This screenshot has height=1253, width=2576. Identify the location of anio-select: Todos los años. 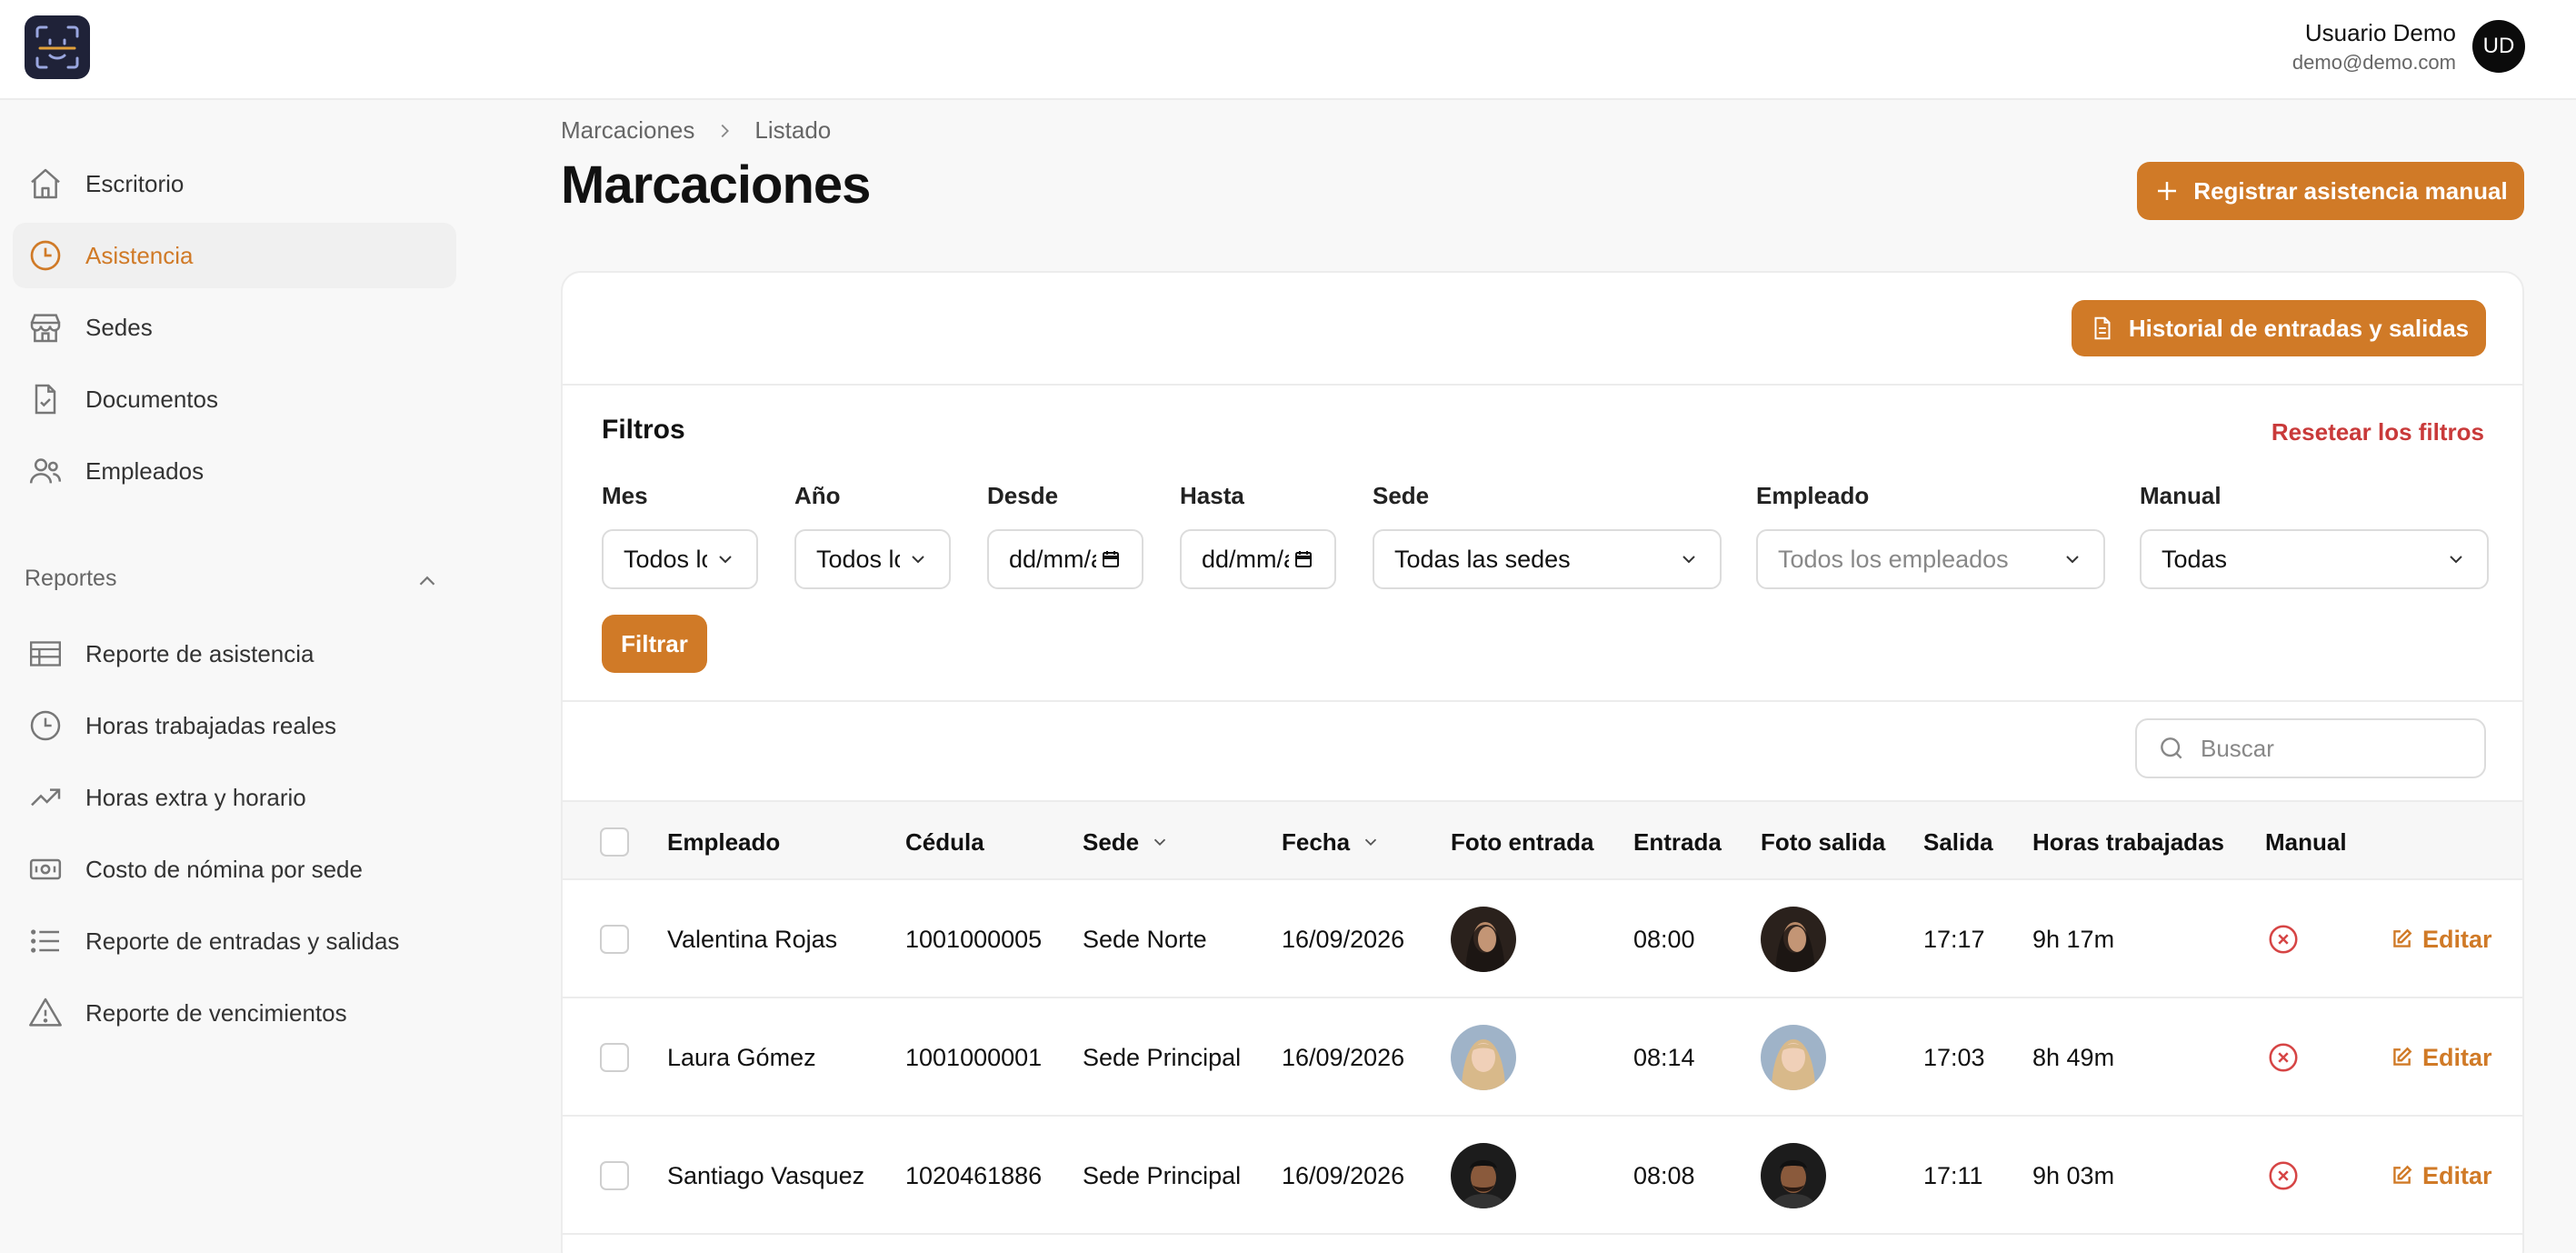
(872, 559).